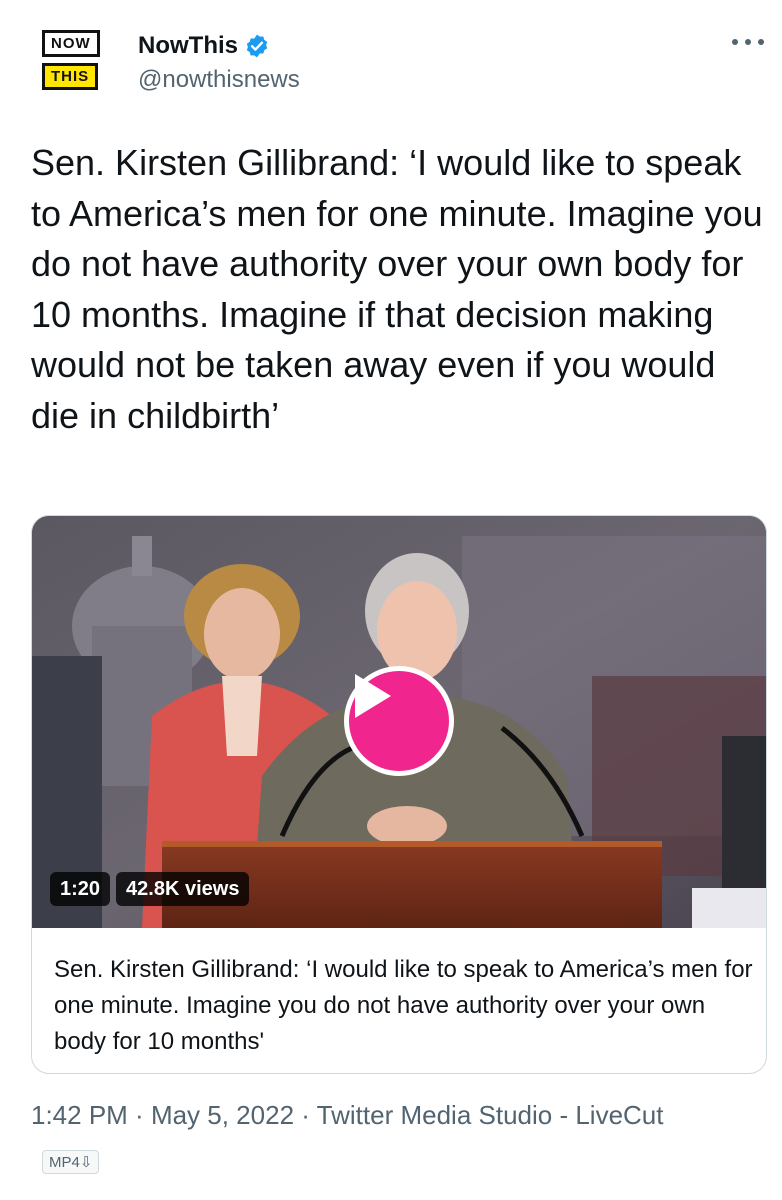 This screenshot has height=1200, width=782. I want to click on tweet-date: May 5, 2022, so click(222, 1115).